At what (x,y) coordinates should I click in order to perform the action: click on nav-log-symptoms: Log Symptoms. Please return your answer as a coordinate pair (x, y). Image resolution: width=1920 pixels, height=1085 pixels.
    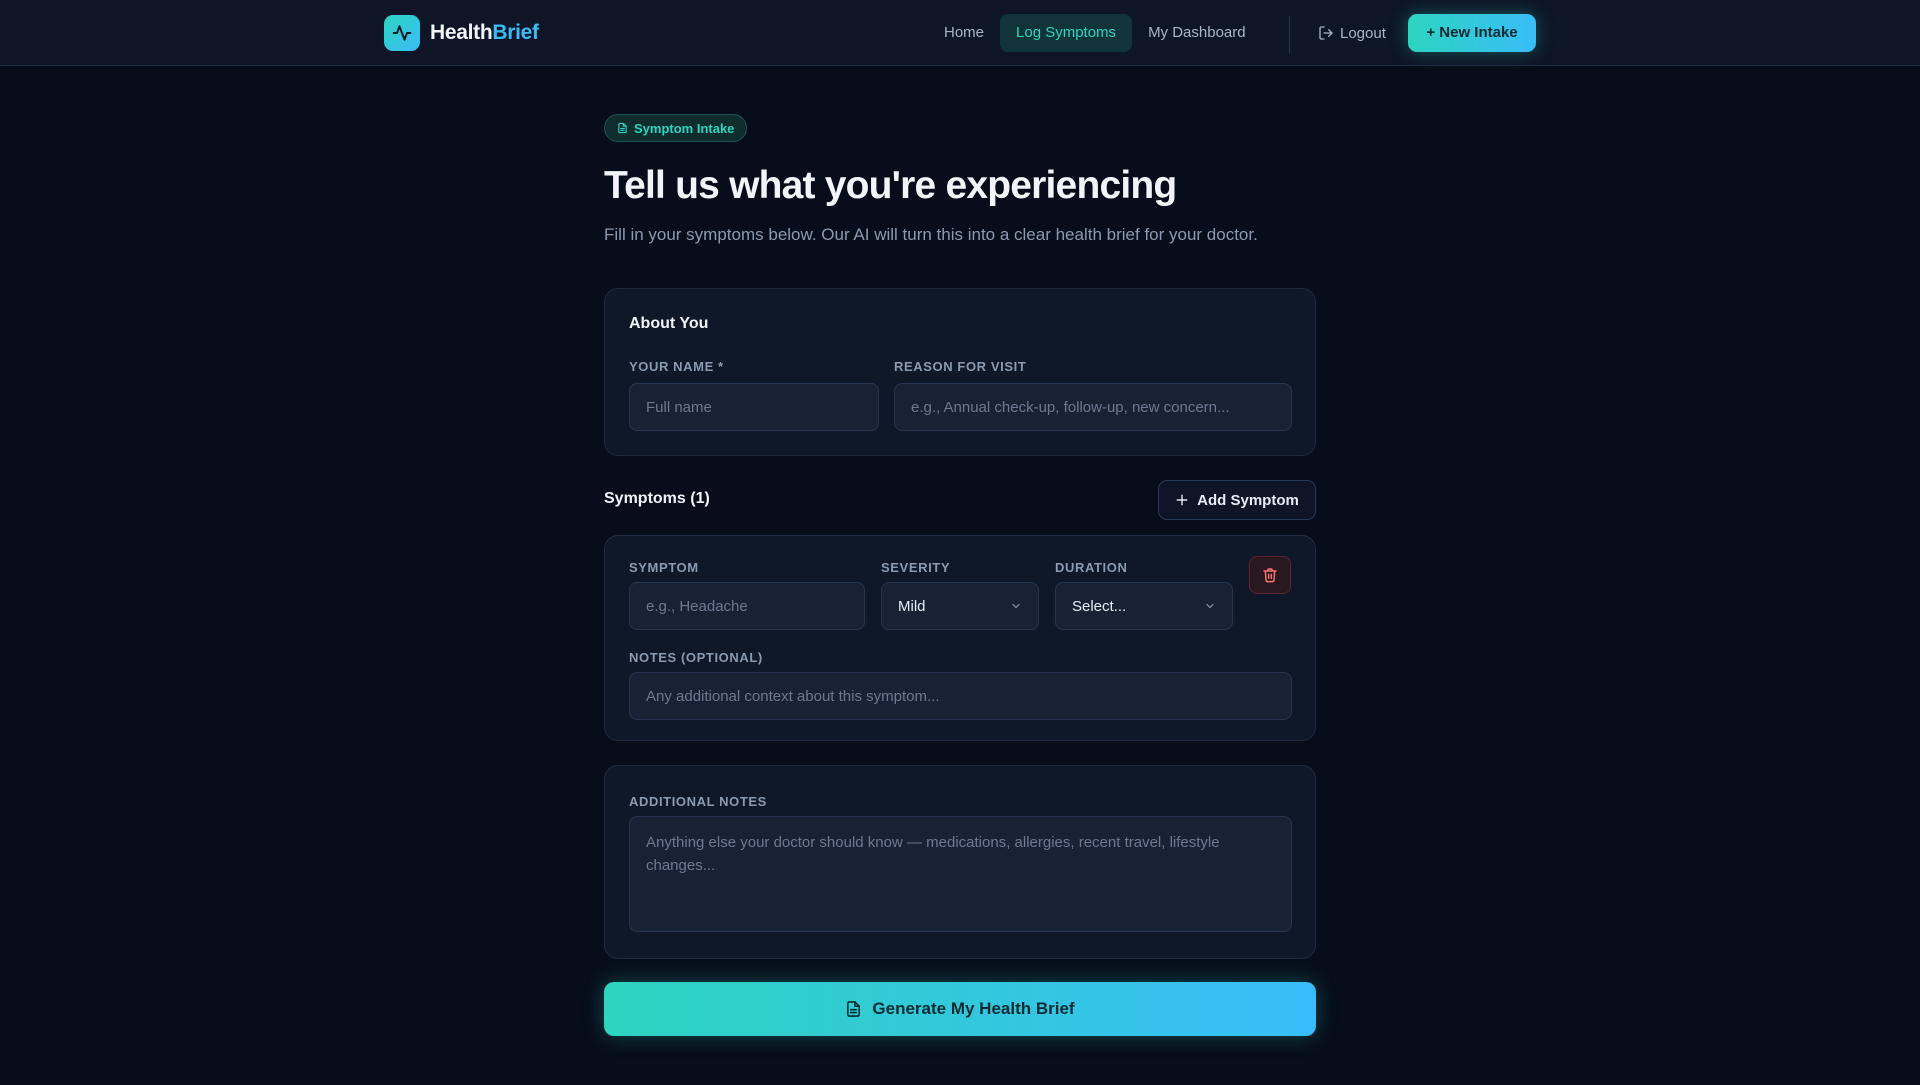
    Looking at the image, I should click on (1066, 33).